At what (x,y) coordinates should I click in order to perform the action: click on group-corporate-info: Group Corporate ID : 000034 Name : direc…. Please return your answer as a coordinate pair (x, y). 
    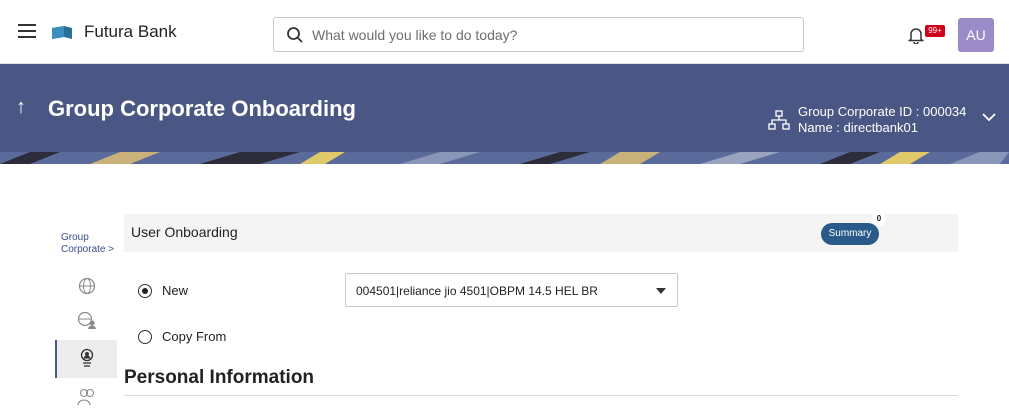
    Looking at the image, I should click on (882, 120).